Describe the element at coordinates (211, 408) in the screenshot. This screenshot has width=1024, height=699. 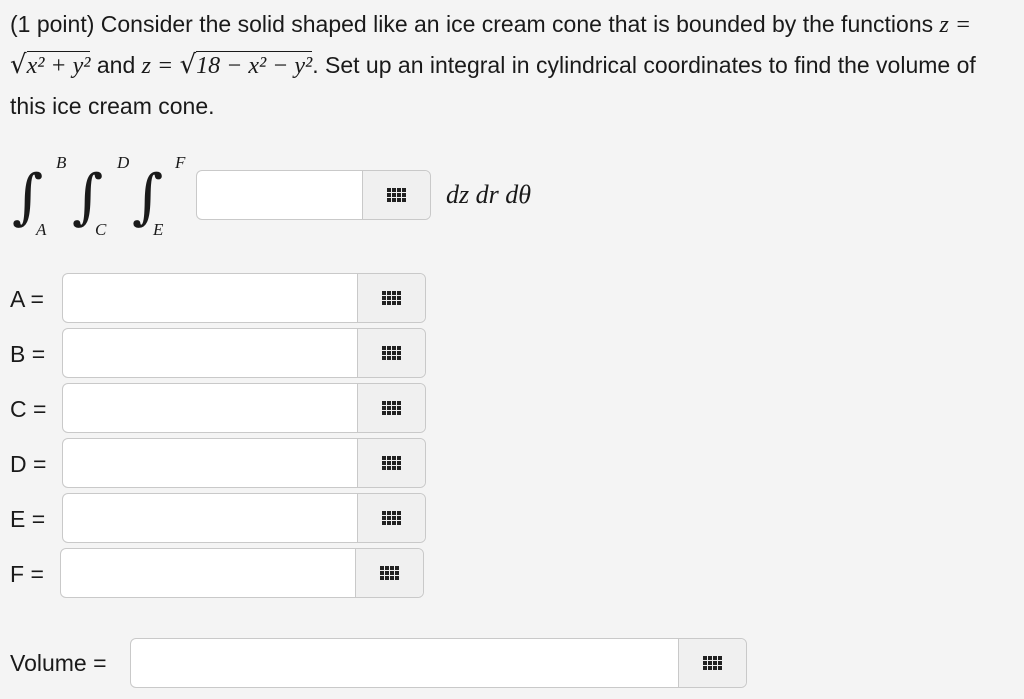
I see `input-C` at that location.